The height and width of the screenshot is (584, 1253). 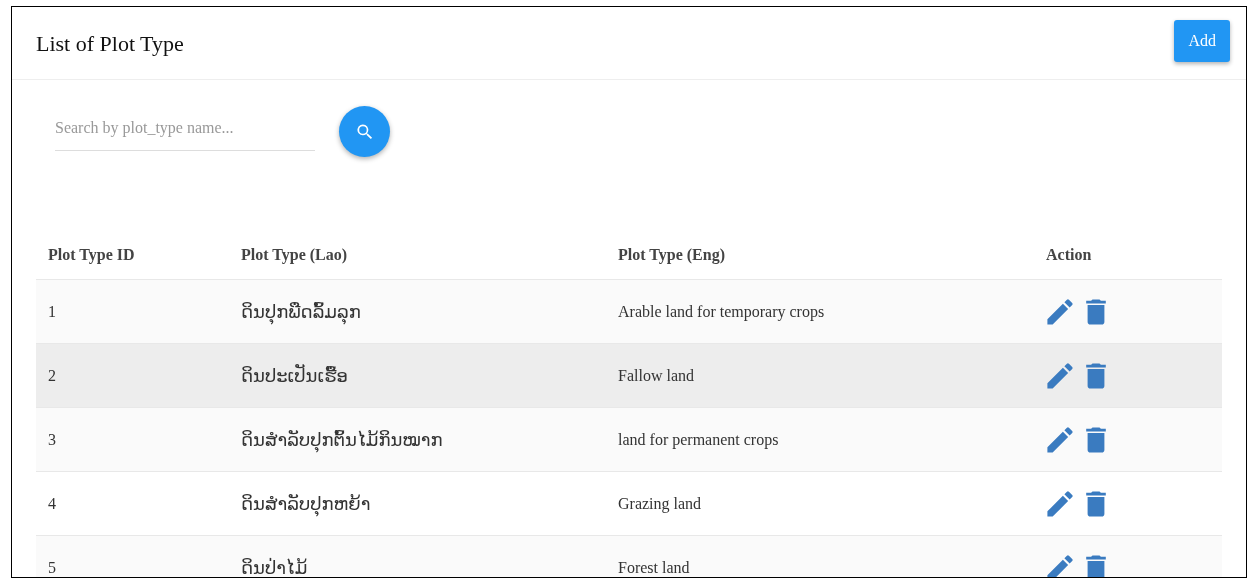 What do you see at coordinates (110, 43) in the screenshot?
I see `page-title: List of Plot Type` at bounding box center [110, 43].